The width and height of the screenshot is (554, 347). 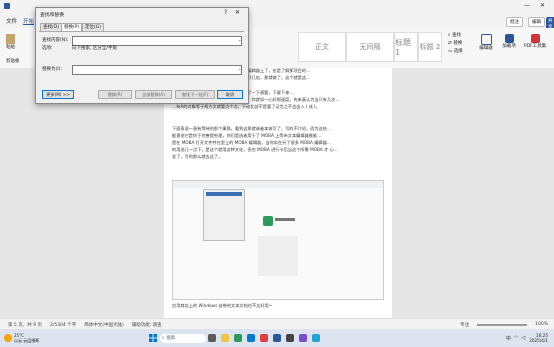 What do you see at coordinates (11, 21) in the screenshot?
I see `ribbon-tab-file: 文件` at bounding box center [11, 21].